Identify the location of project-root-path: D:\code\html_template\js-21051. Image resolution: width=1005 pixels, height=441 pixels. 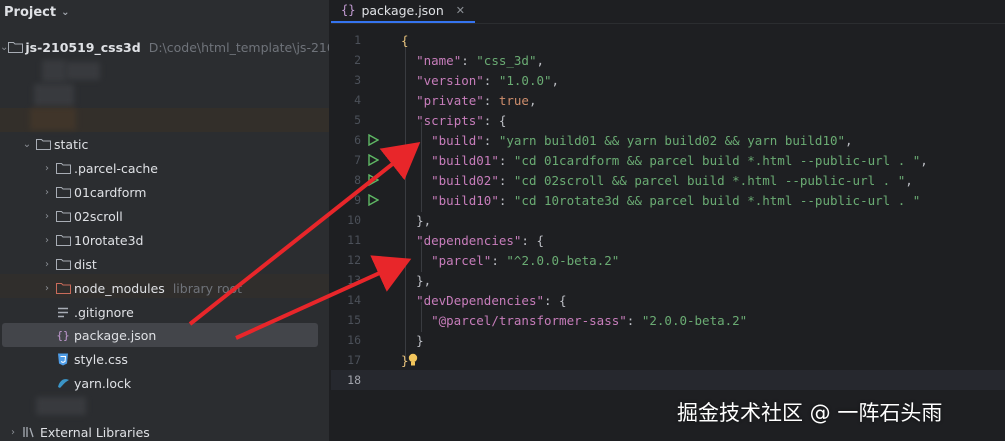
(238, 47).